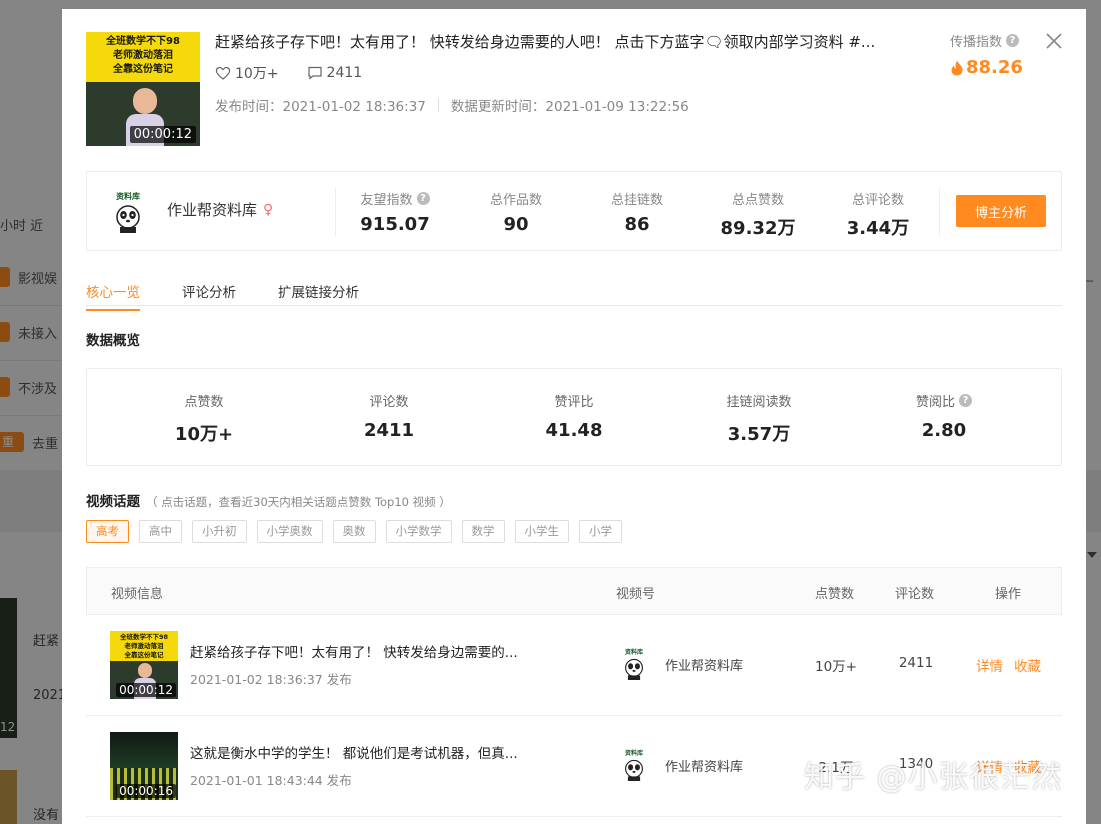 The image size is (1101, 824). I want to click on fire-icon, so click(957, 67).